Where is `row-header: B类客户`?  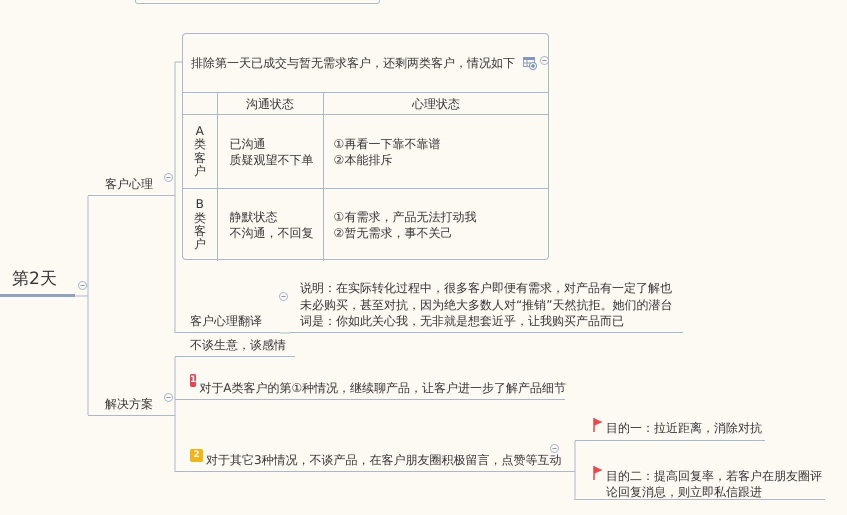 row-header: B类客户 is located at coordinates (200, 225).